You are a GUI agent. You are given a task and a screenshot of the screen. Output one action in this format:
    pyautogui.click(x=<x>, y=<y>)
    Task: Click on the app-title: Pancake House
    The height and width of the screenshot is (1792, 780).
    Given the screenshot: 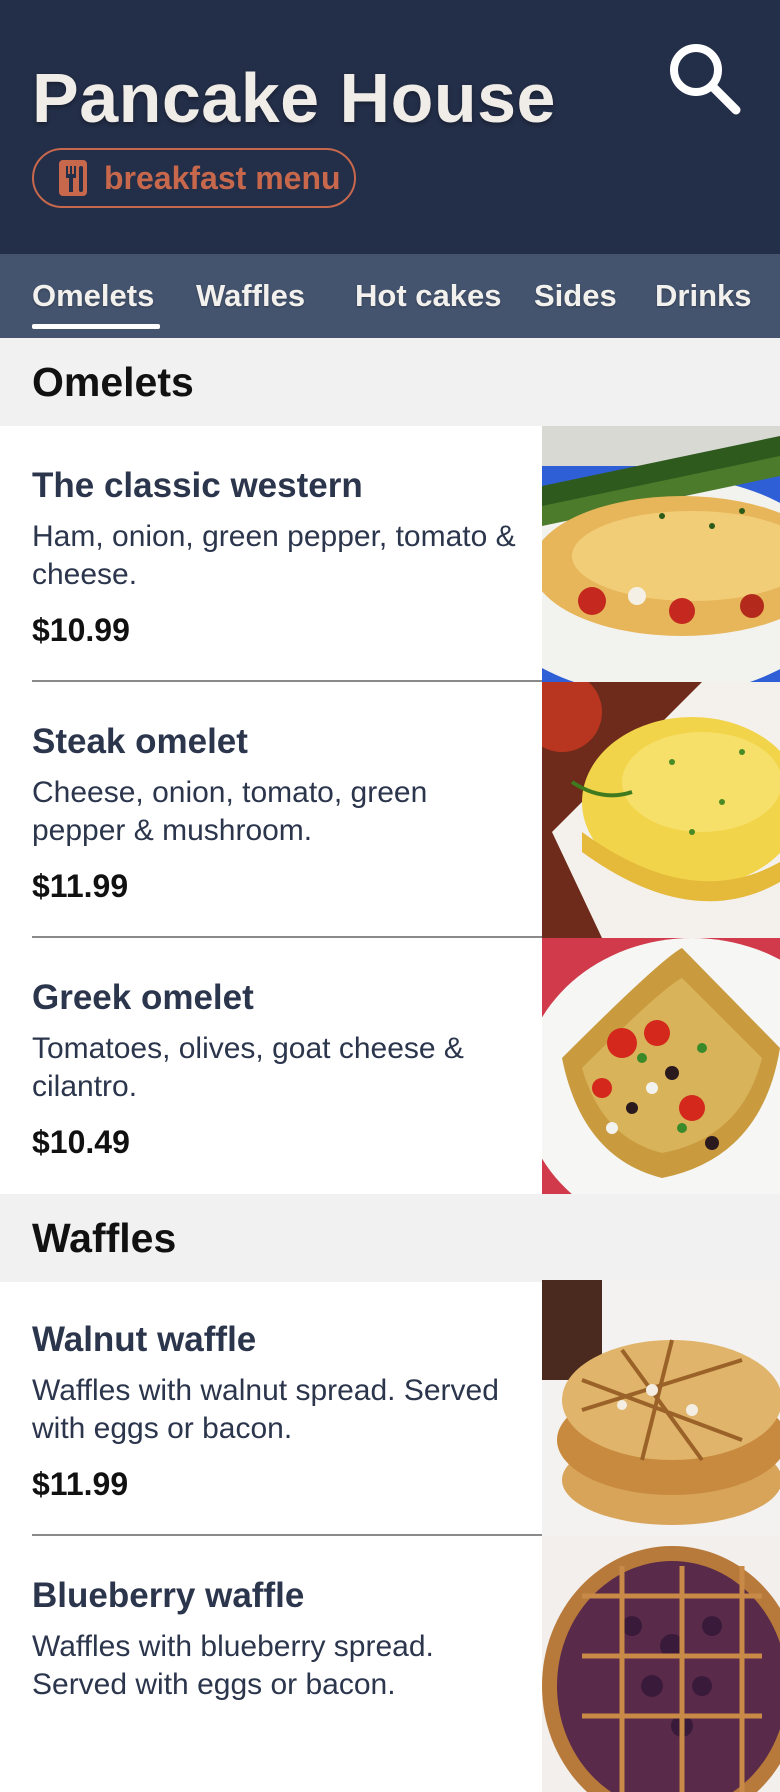 What is the action you would take?
    pyautogui.click(x=294, y=98)
    